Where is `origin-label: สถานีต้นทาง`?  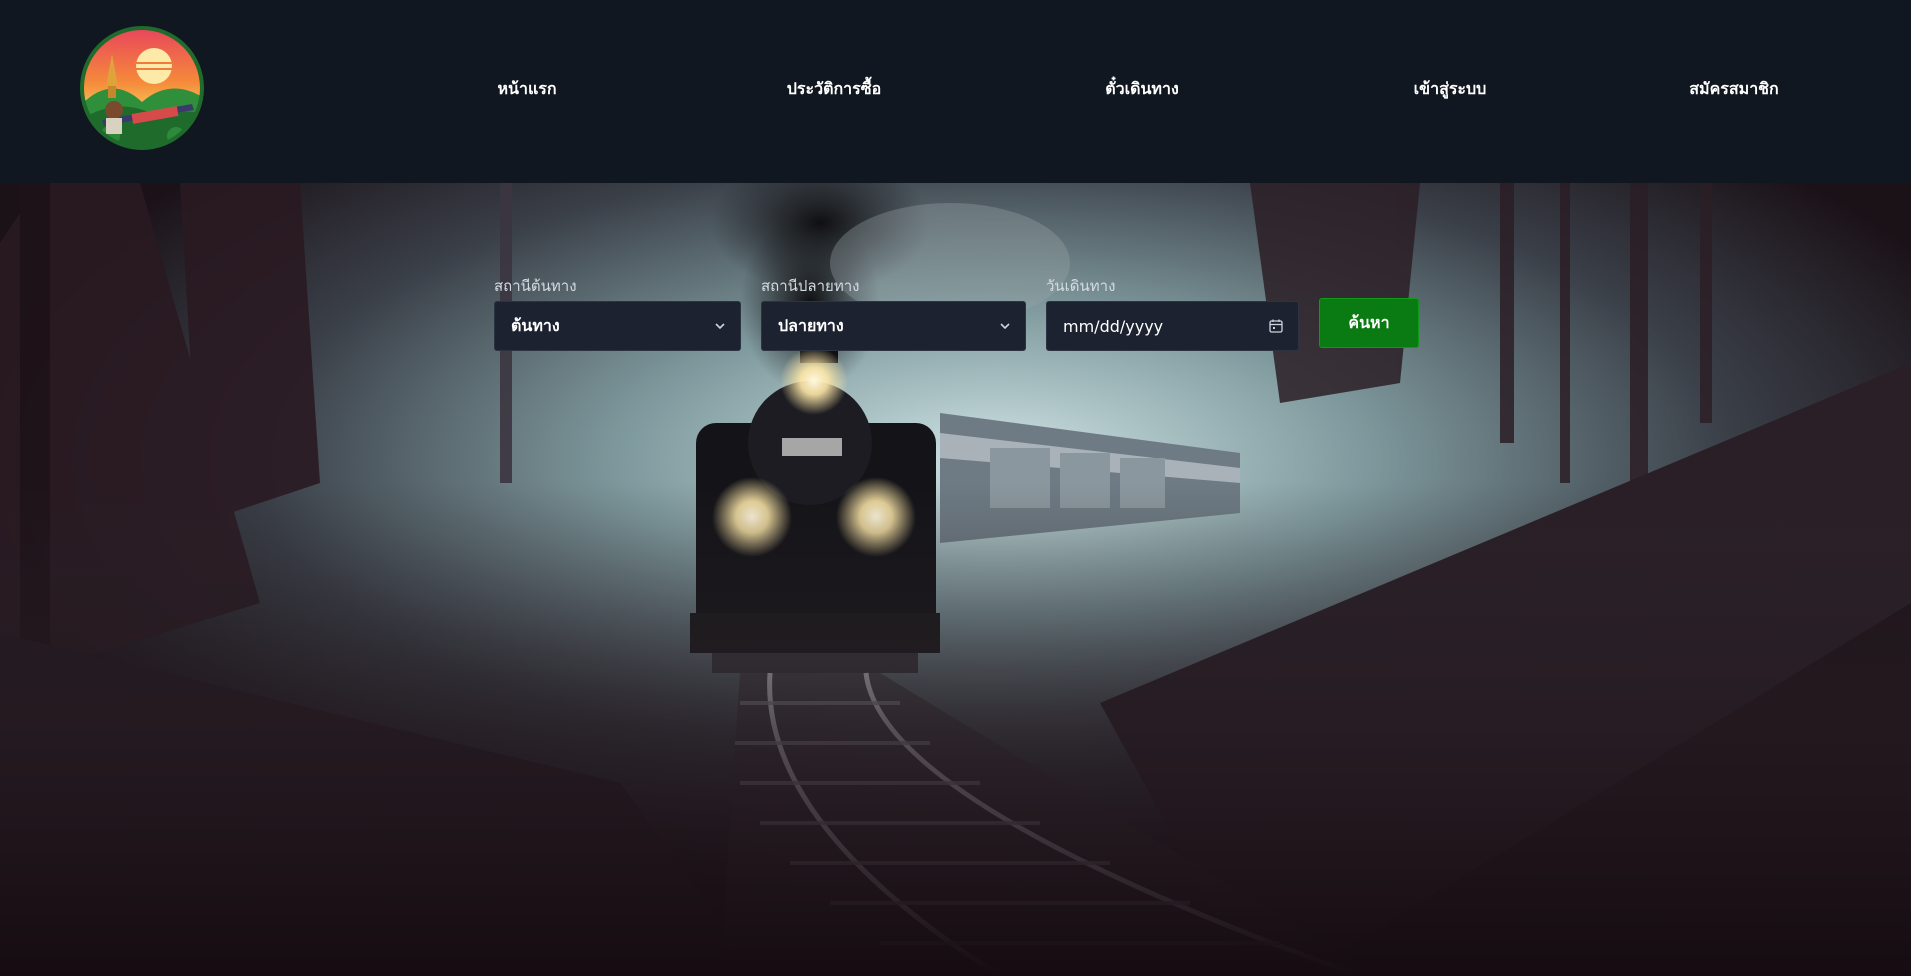
origin-label: สถานีต้นทาง is located at coordinates (535, 286).